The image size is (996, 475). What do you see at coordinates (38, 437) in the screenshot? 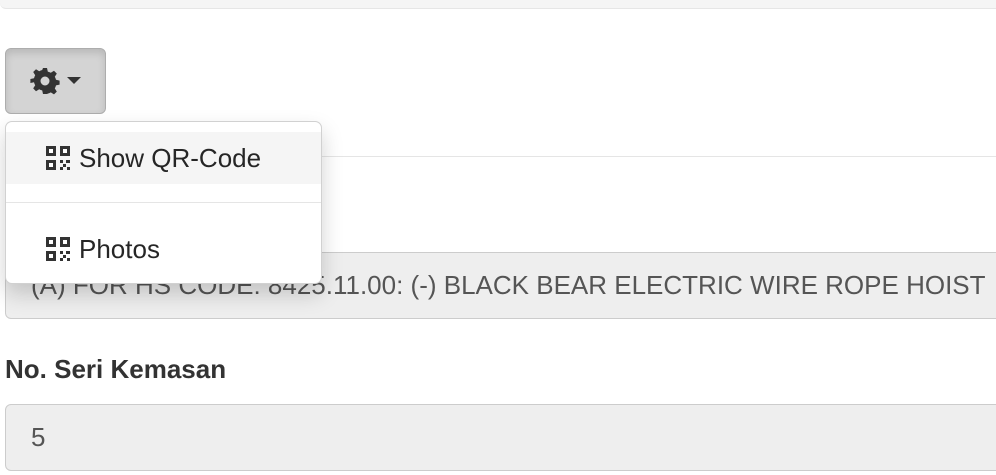
I see `seri-kemasan-value: 5` at bounding box center [38, 437].